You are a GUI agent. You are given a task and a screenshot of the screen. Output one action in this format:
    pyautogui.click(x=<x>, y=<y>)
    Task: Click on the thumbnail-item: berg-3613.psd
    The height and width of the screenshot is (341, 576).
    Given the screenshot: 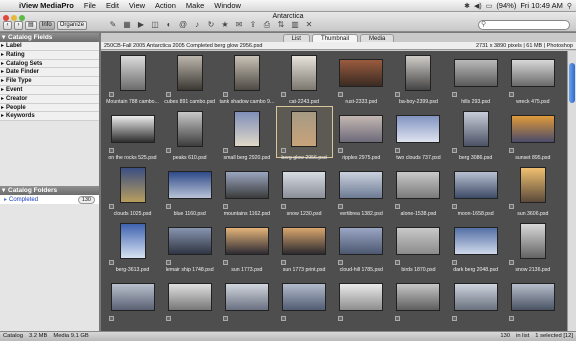 What is the action you would take?
    pyautogui.click(x=132, y=247)
    